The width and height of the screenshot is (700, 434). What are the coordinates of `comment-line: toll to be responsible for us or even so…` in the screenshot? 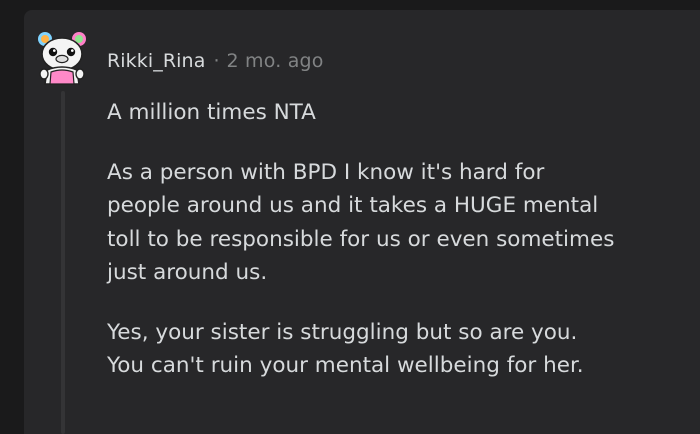 It's located at (361, 239).